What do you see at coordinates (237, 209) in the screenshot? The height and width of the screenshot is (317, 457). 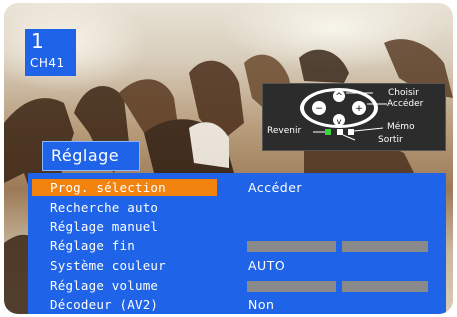 I see `menu-row-auto-search: Recherche auto` at bounding box center [237, 209].